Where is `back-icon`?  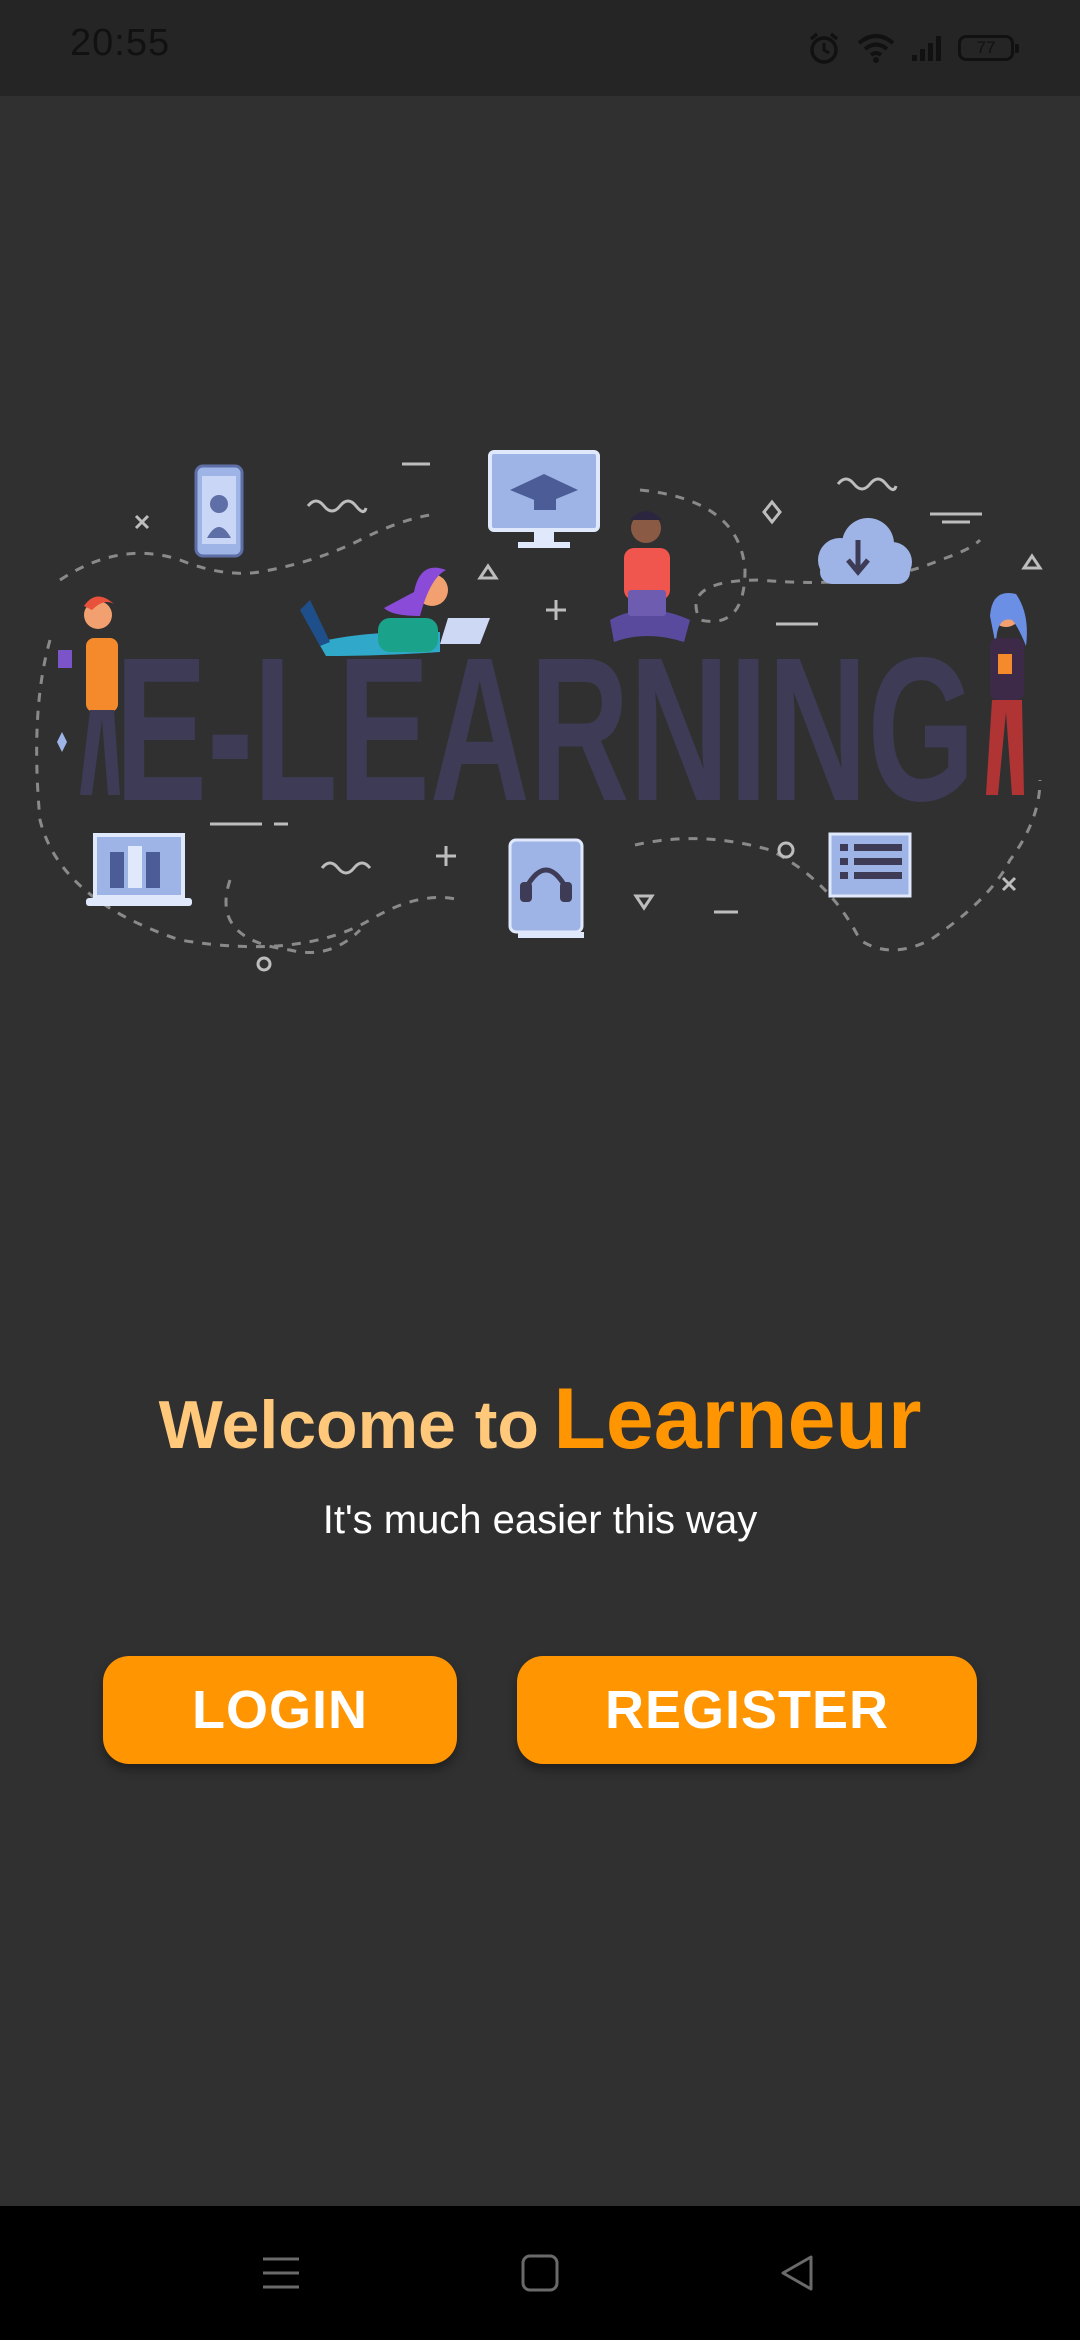
back-icon is located at coordinates (797, 2273).